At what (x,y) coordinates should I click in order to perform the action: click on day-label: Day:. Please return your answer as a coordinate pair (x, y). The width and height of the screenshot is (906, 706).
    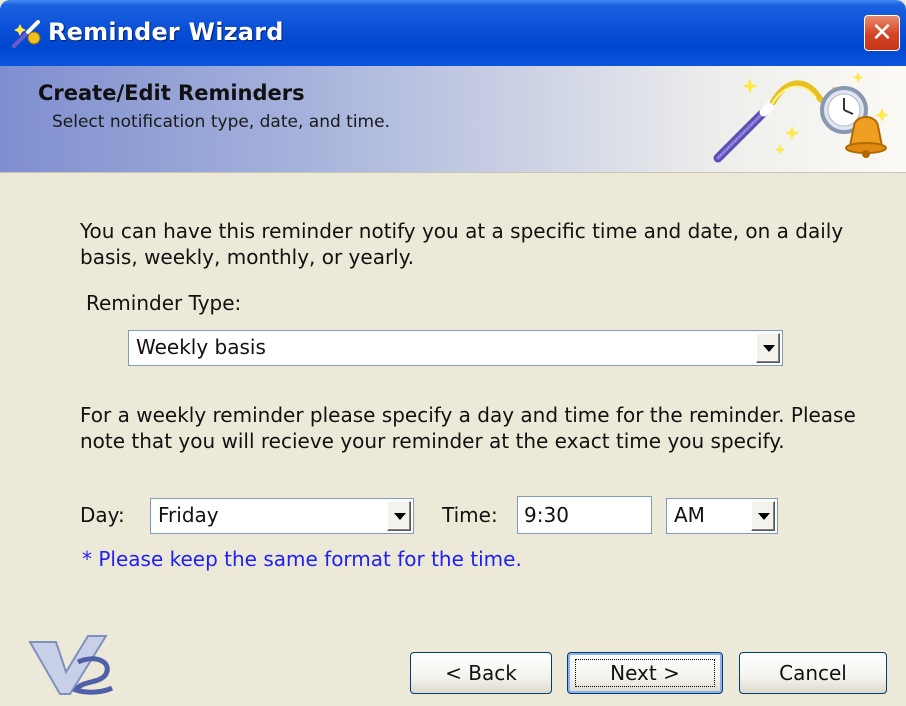
    Looking at the image, I should click on (102, 515).